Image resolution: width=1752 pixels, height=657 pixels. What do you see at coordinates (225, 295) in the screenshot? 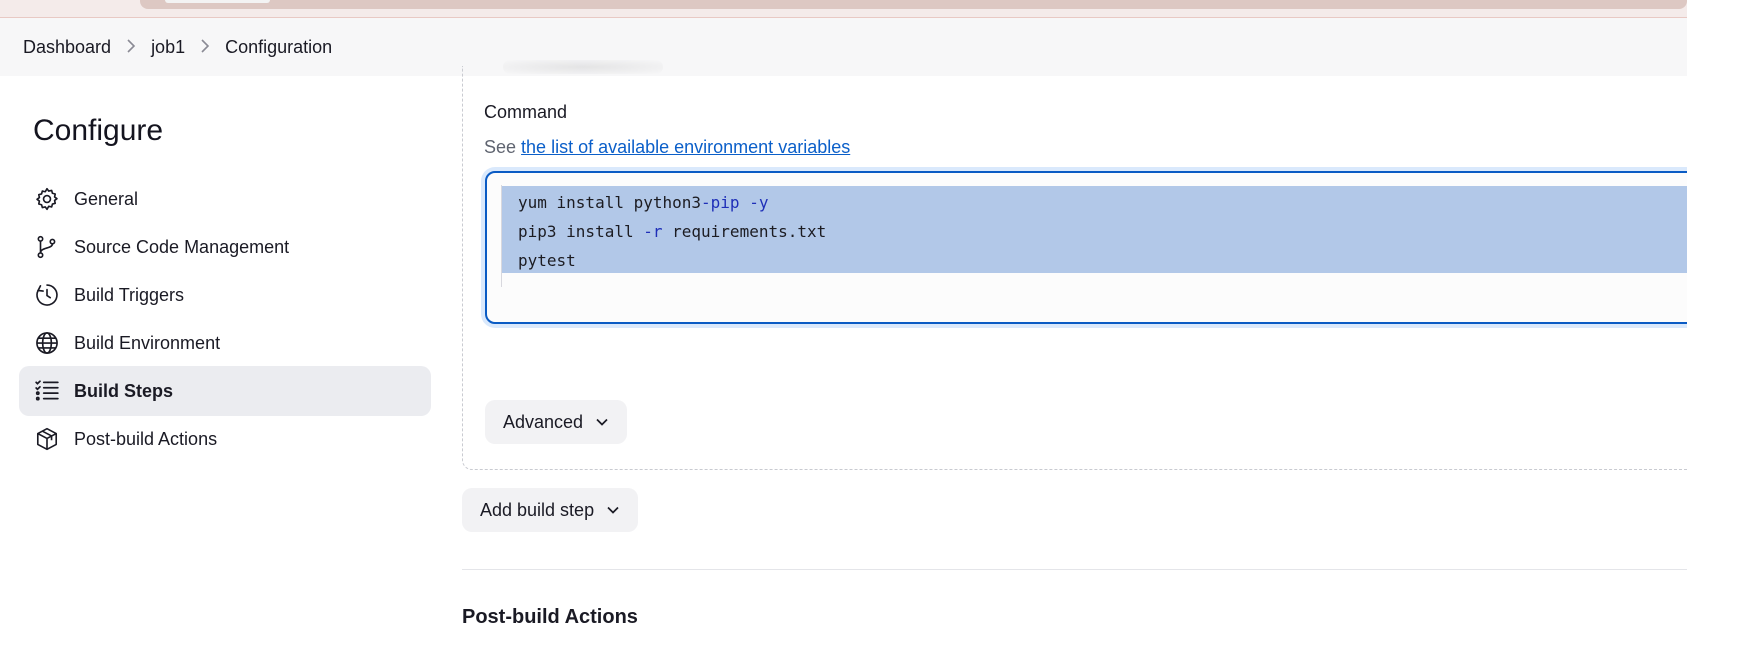
I see `sidebar-item-build-triggers: Build Triggers` at bounding box center [225, 295].